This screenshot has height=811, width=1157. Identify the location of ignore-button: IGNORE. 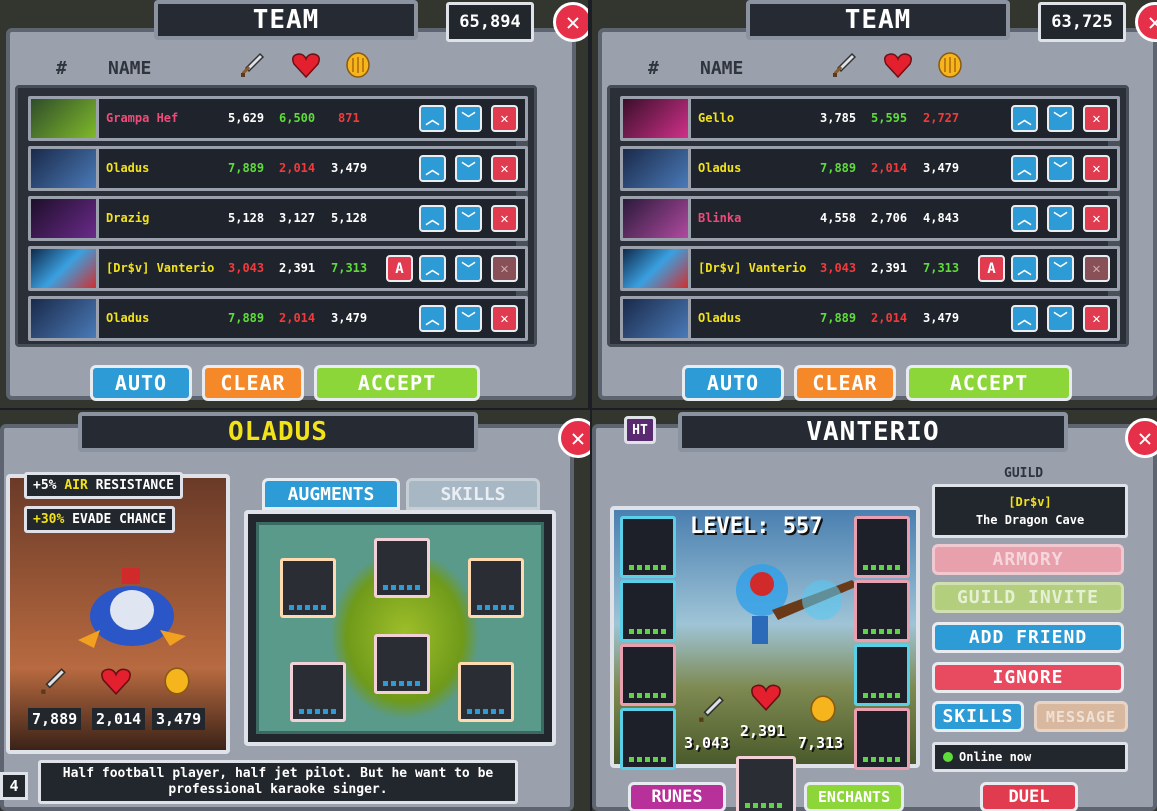
(1028, 677).